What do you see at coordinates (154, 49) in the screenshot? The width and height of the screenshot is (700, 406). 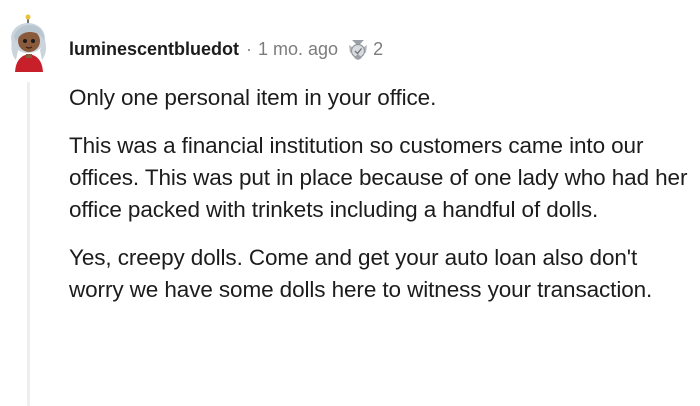 I see `author-username: luminescentbluedot` at bounding box center [154, 49].